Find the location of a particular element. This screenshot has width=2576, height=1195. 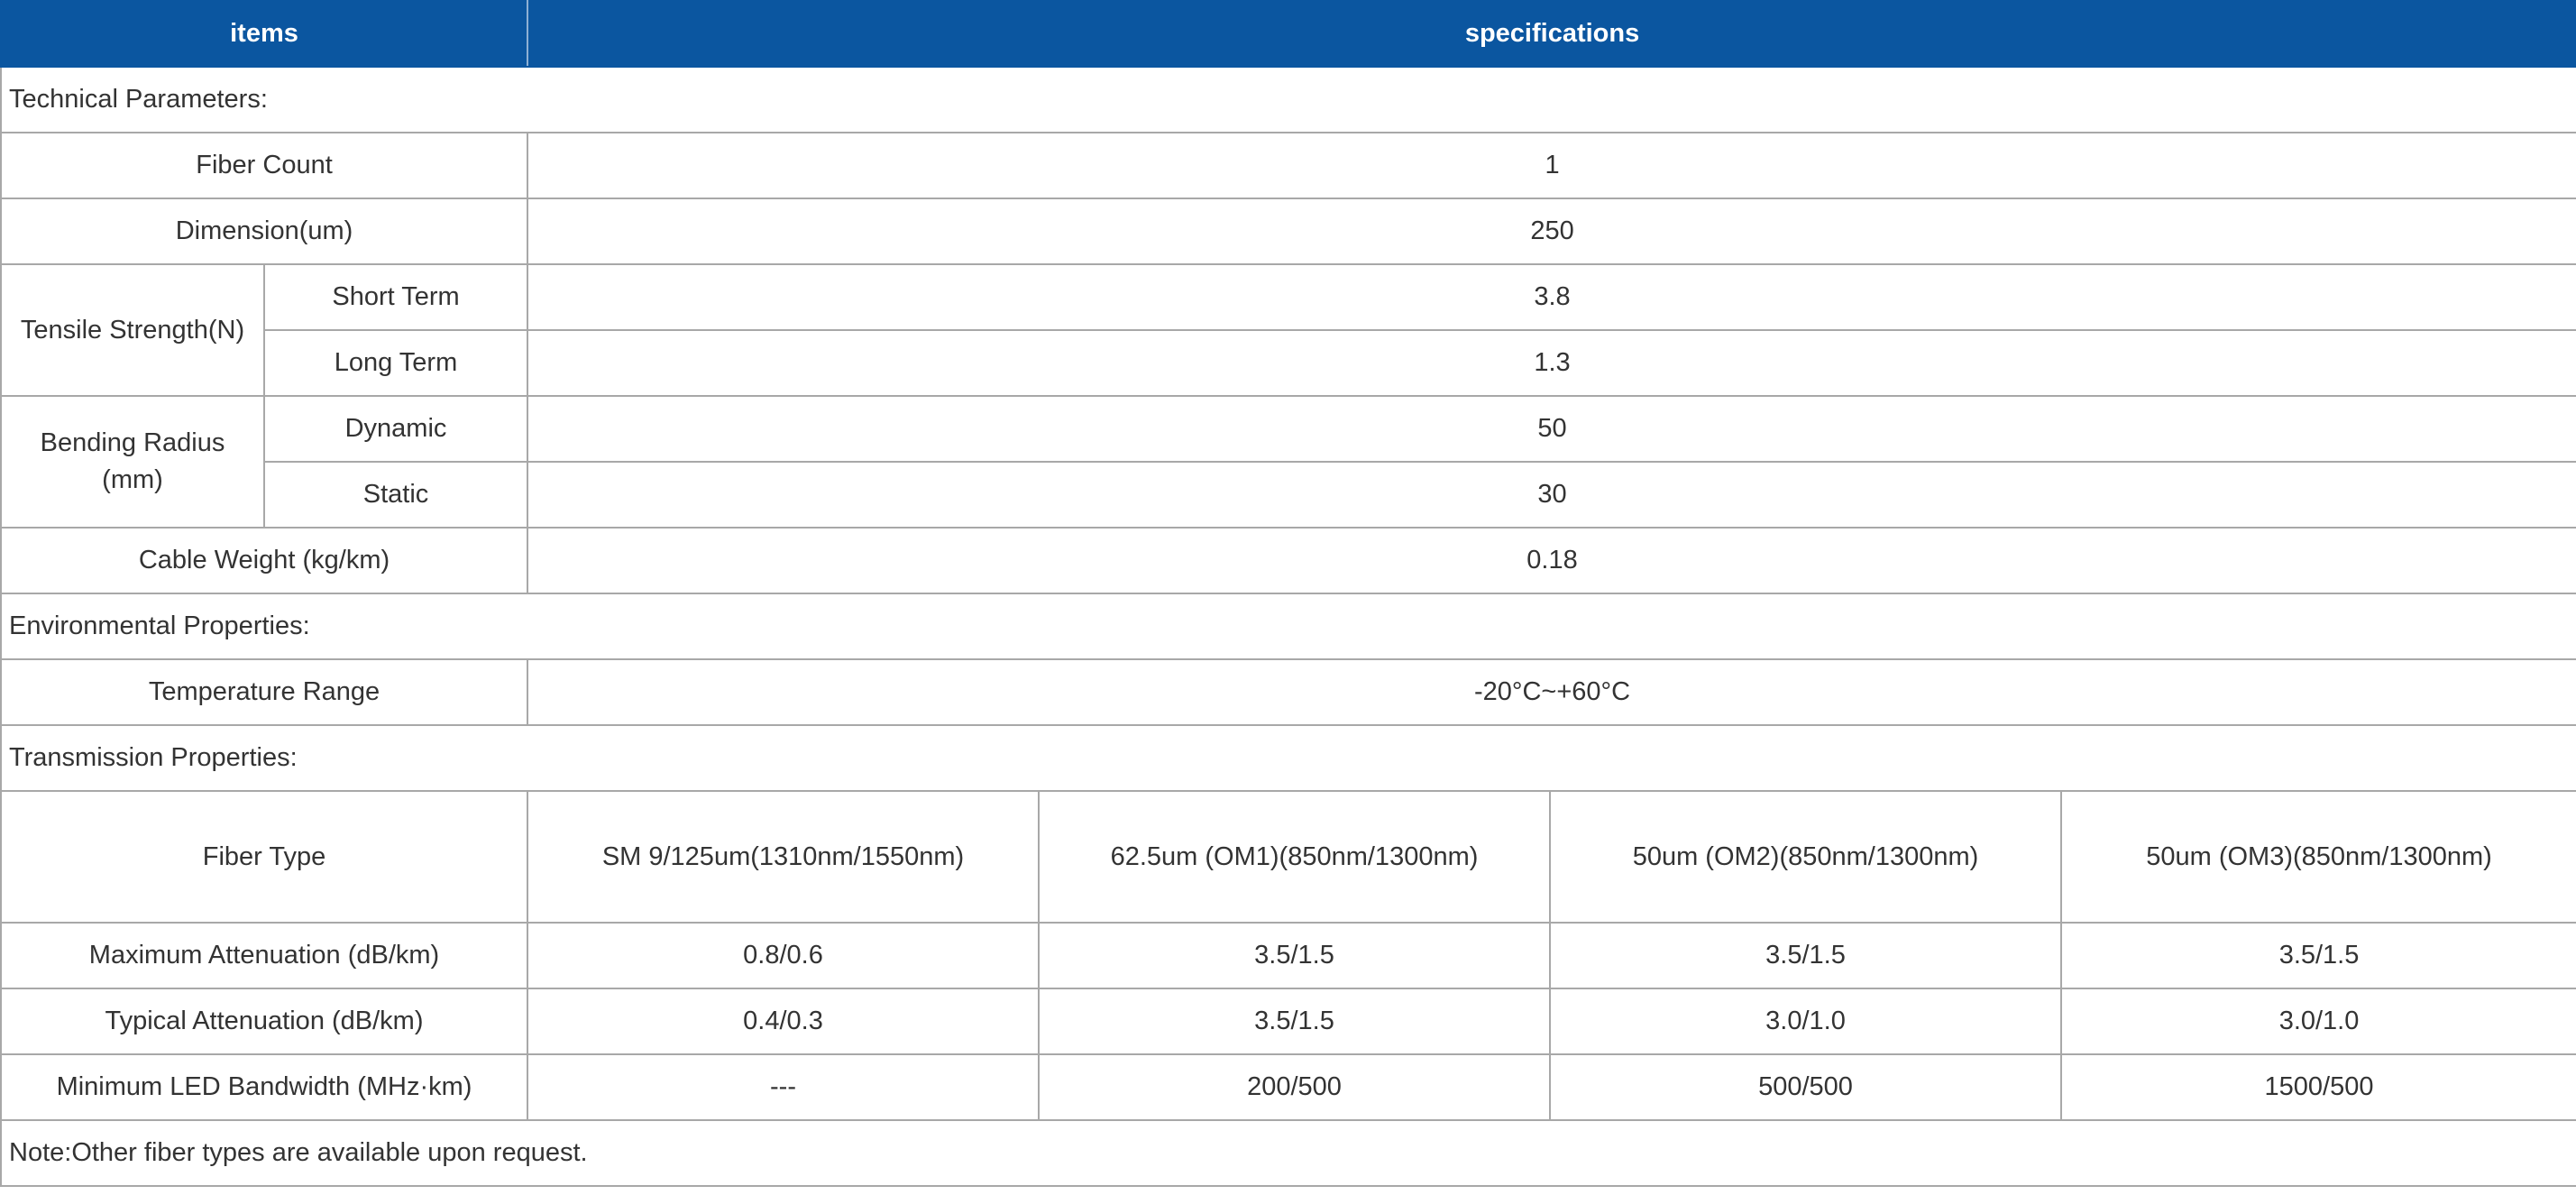

row-label-temperature-range: Temperature Range is located at coordinates (264, 692).